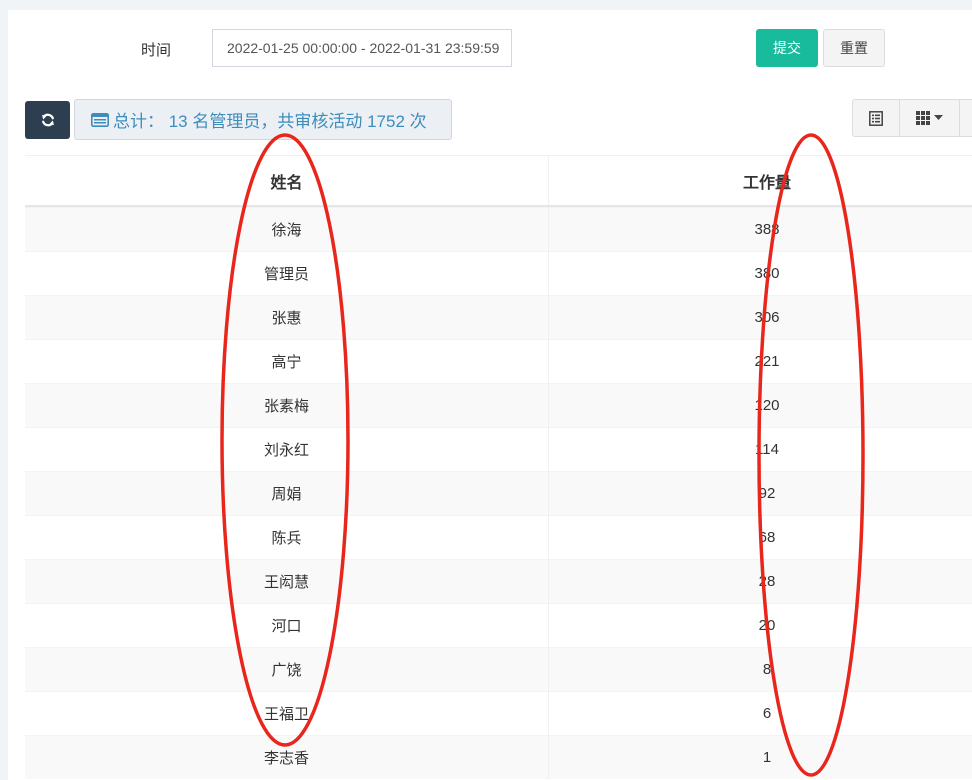 The height and width of the screenshot is (780, 972). I want to click on cell-name: 王闳慧, so click(287, 581).